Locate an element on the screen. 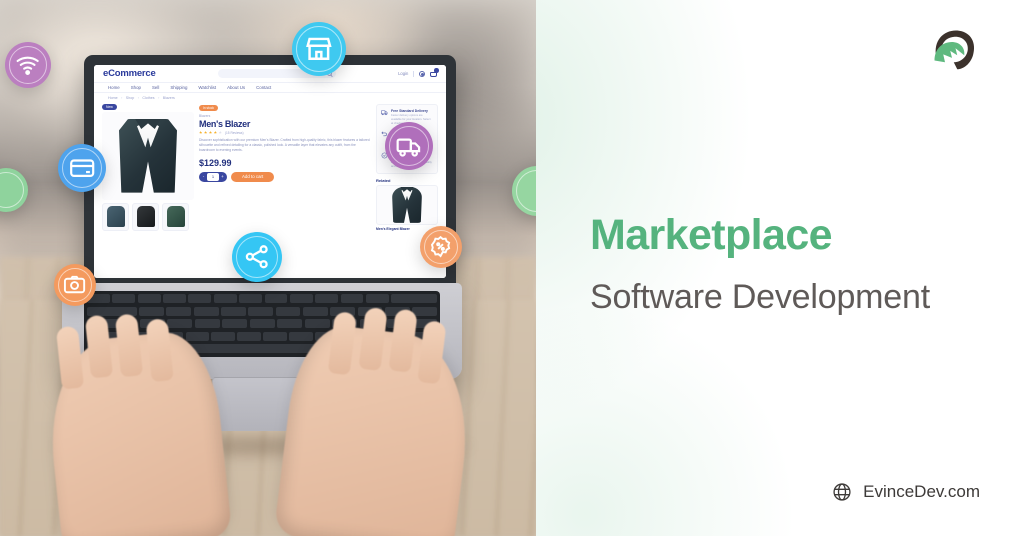  page-subtitle: Software Development is located at coordinates (760, 297).